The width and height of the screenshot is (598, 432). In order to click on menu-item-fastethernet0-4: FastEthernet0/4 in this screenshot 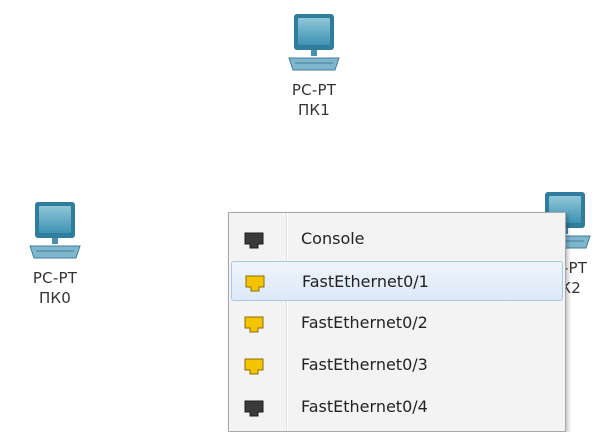, I will do `click(397, 407)`.